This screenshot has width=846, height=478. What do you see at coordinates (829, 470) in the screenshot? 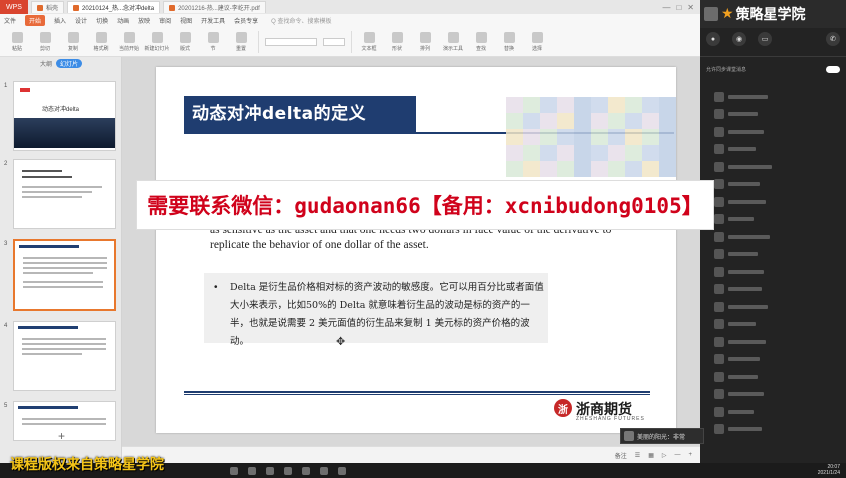
I see `system-clock: 20:07 2021/1/24` at bounding box center [829, 470].